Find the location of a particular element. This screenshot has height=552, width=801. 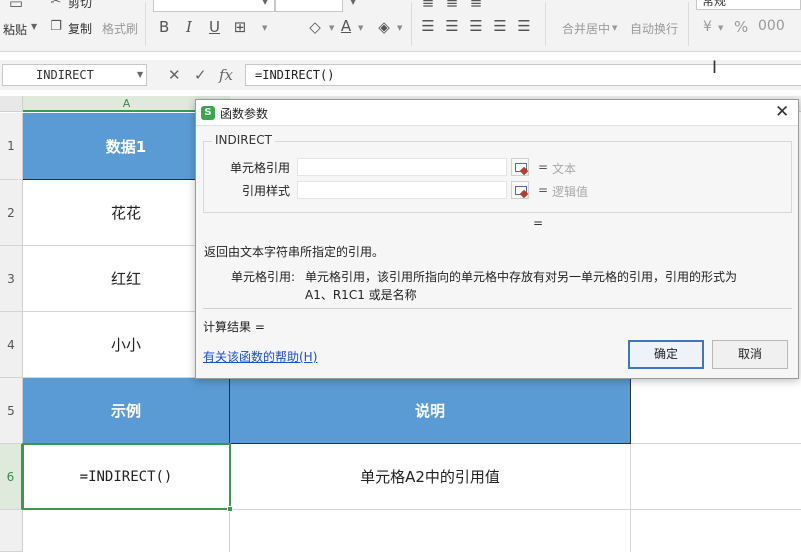

cell-b7 is located at coordinates (430, 531).